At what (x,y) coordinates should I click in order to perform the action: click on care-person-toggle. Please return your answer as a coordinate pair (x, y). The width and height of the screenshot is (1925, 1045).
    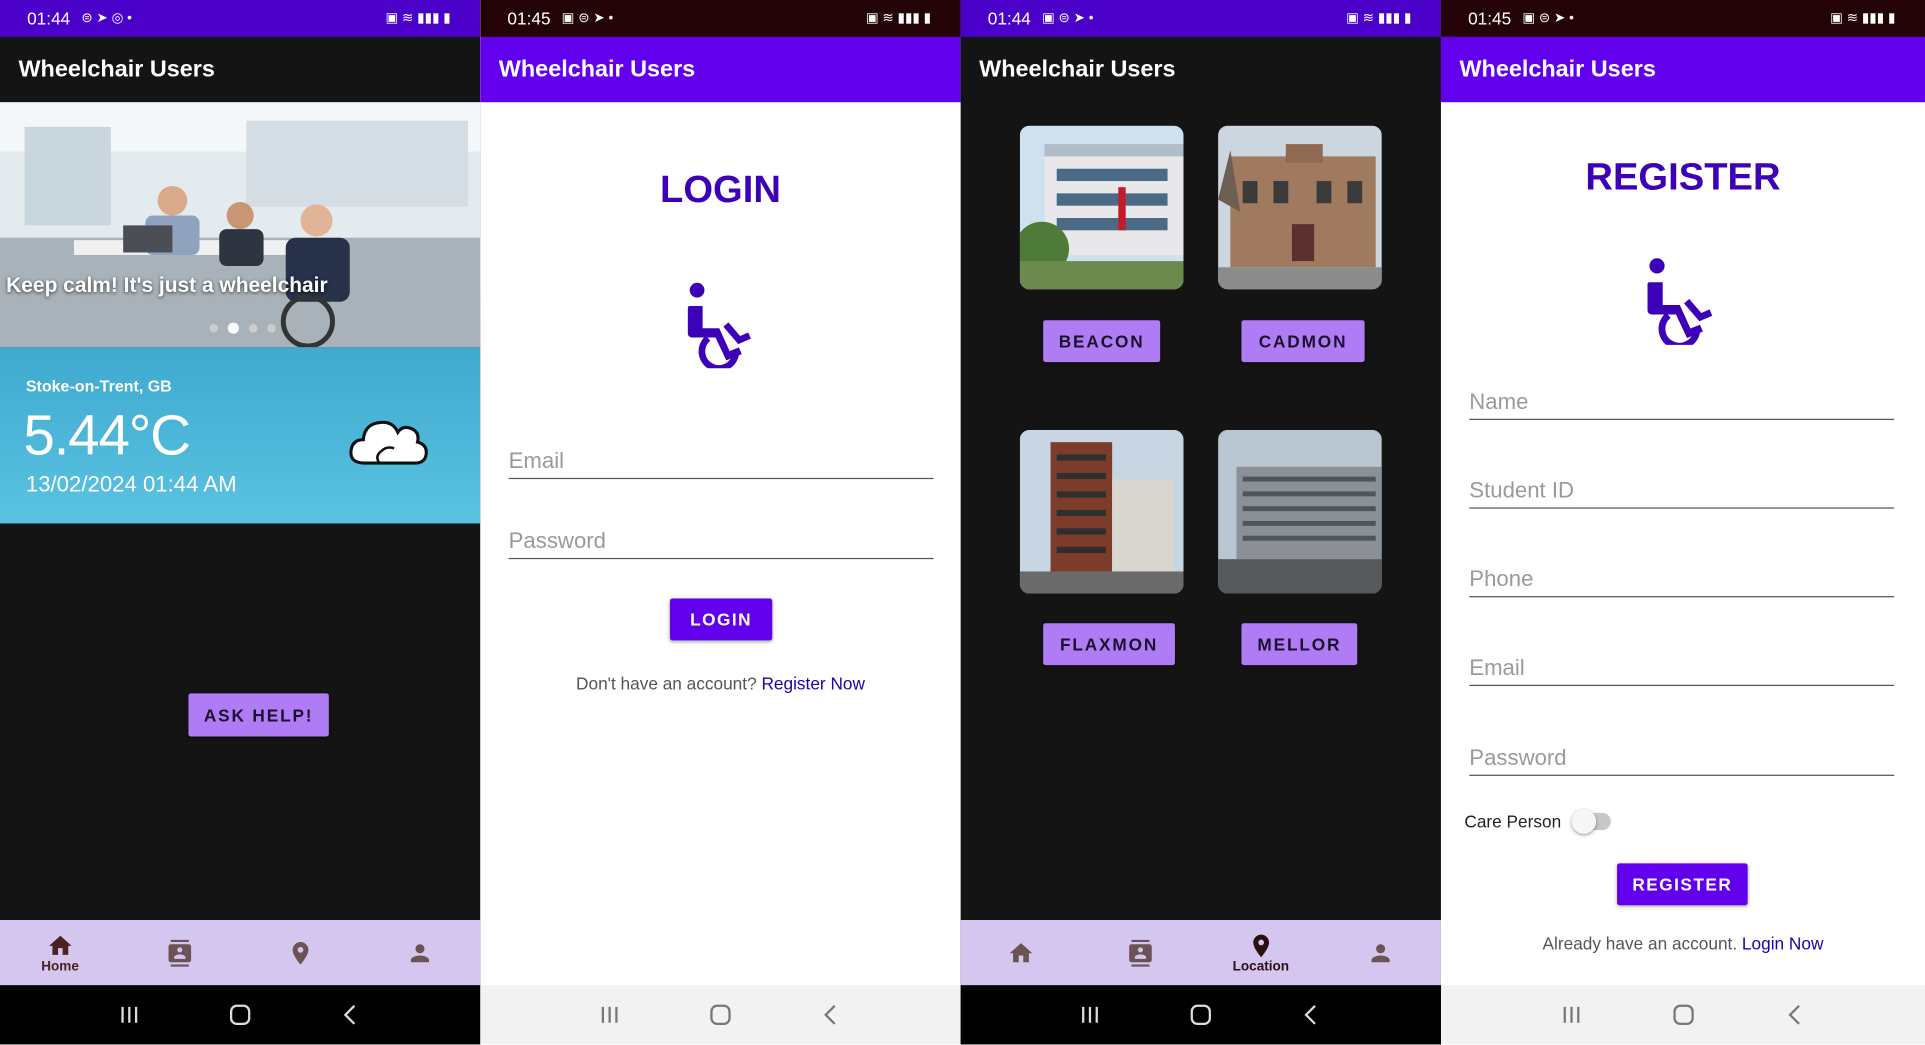
    Looking at the image, I should click on (1591, 821).